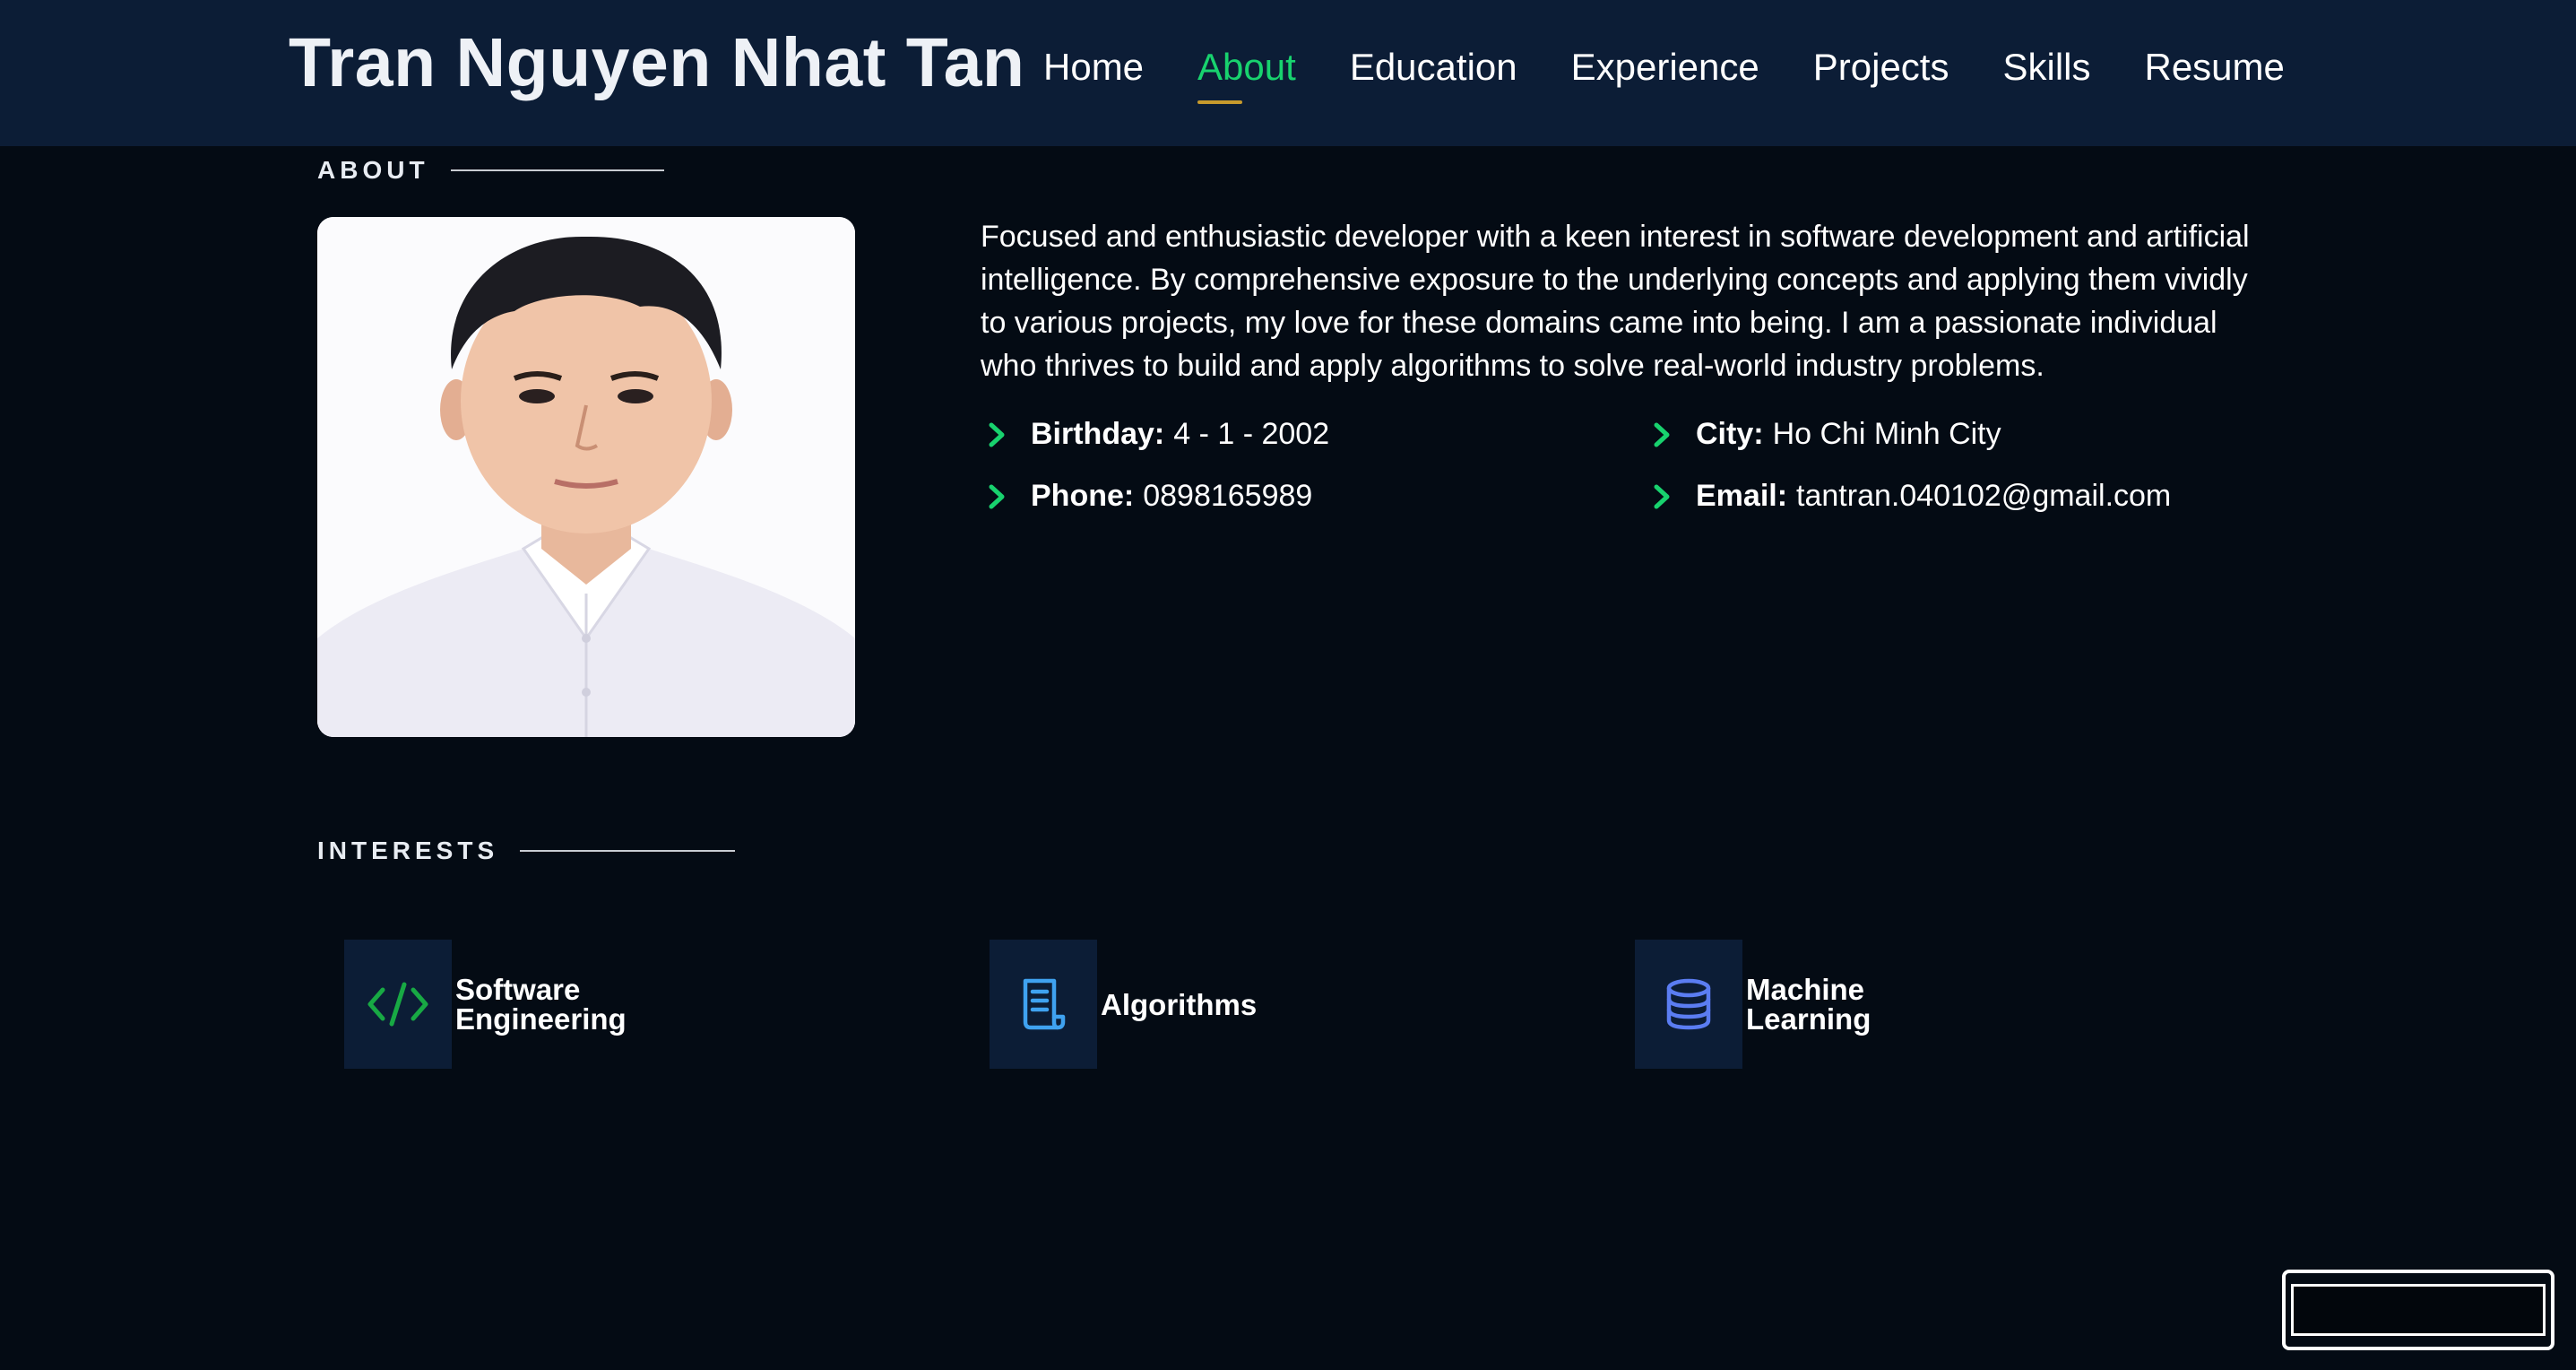 This screenshot has width=2576, height=1370. Describe the element at coordinates (1098, 434) in the screenshot. I see `info-birthday-label: Birthday:` at that location.